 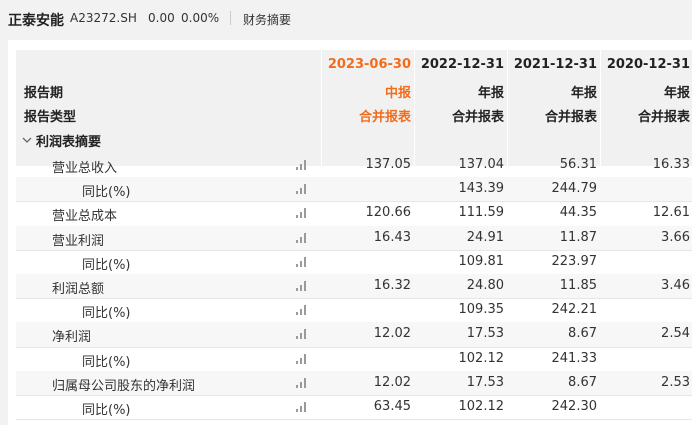 What do you see at coordinates (392, 285) in the screenshot?
I see `table-cell: 16.32` at bounding box center [392, 285].